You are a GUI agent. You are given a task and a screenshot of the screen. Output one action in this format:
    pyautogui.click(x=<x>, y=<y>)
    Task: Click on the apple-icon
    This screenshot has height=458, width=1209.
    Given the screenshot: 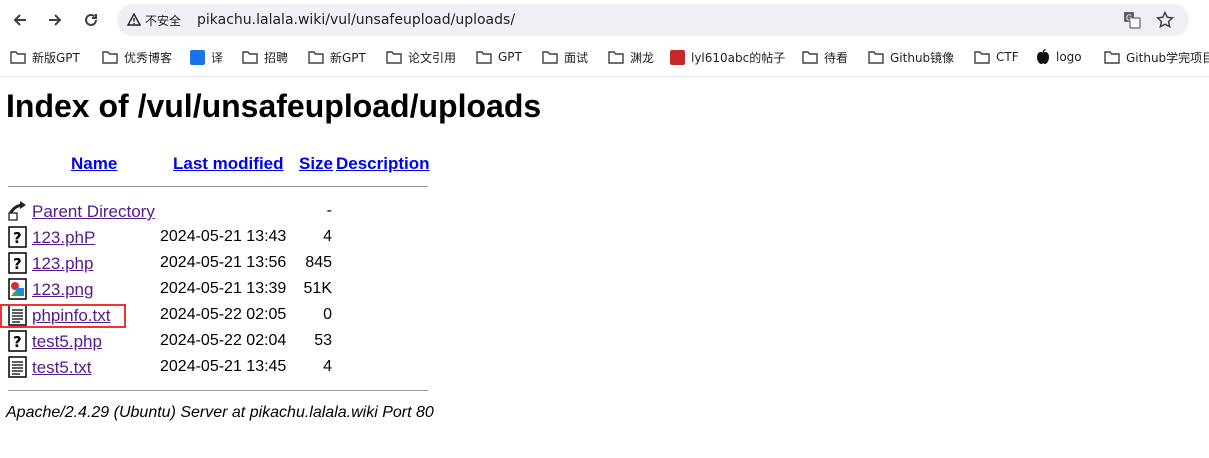 What is the action you would take?
    pyautogui.click(x=1043, y=56)
    